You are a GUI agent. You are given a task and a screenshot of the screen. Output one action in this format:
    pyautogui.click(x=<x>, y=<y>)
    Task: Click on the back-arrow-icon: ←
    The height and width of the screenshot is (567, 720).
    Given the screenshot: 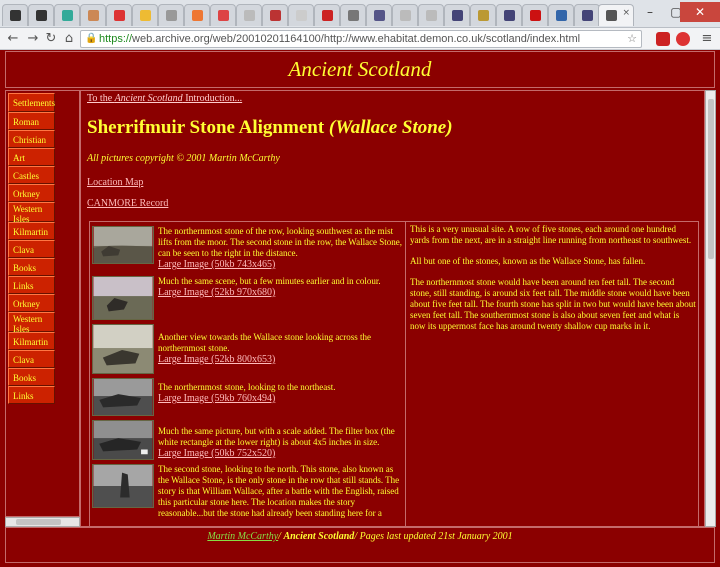 What is the action you would take?
    pyautogui.click(x=13, y=39)
    